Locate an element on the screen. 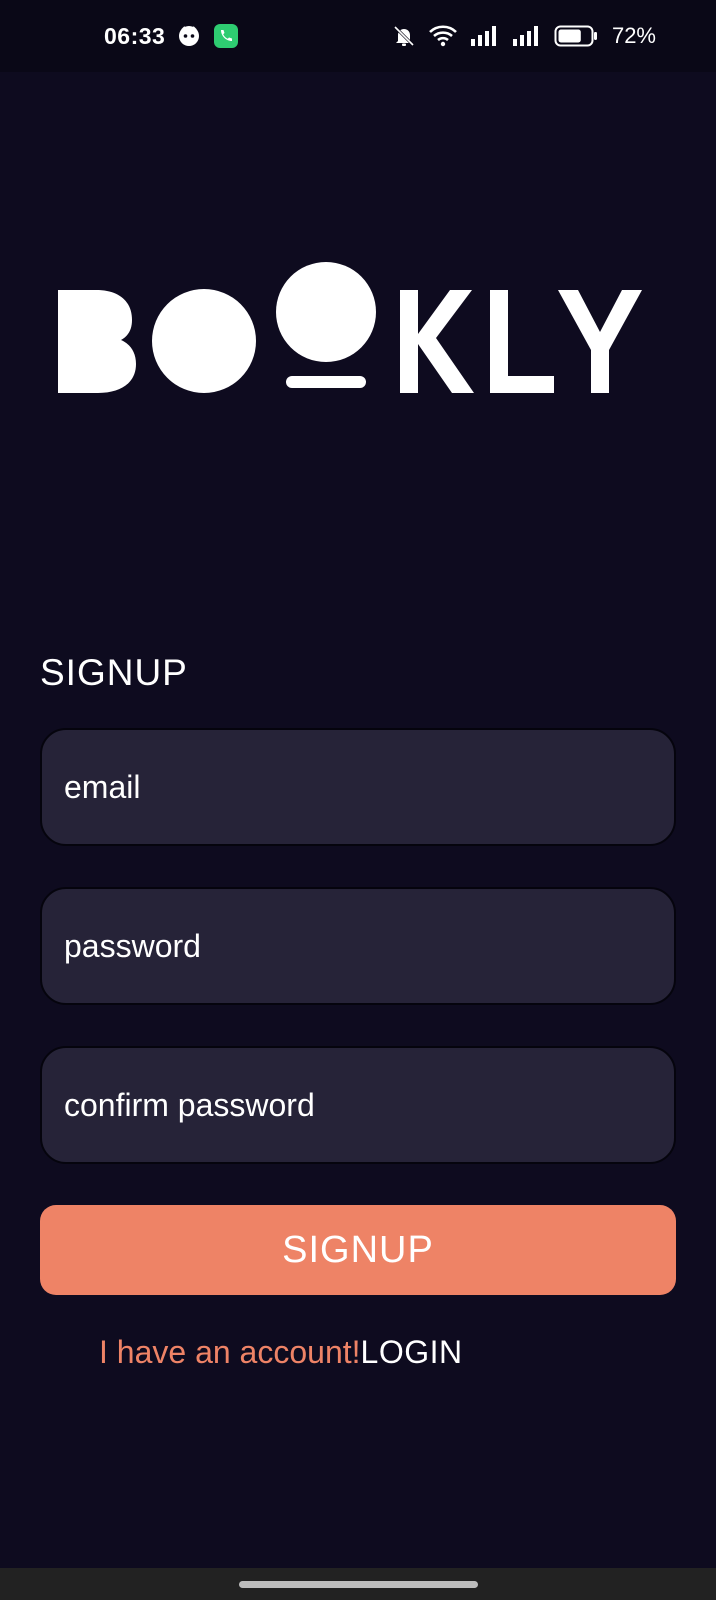 The width and height of the screenshot is (716, 1600). wifi-icon is located at coordinates (443, 36).